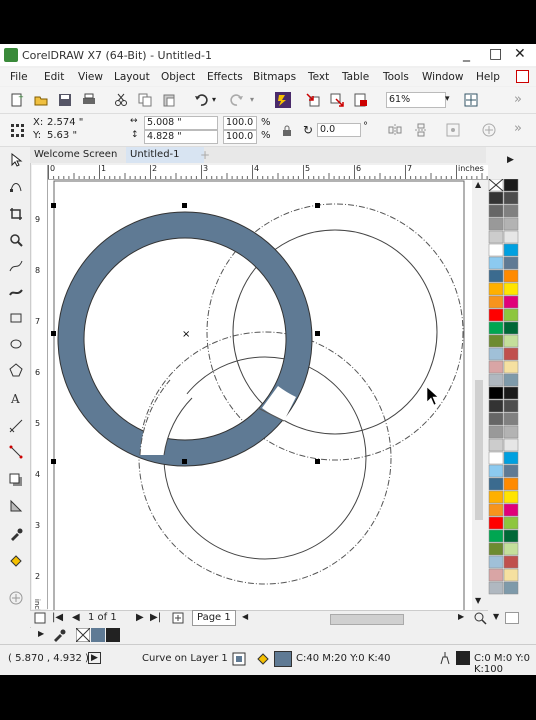 Image resolution: width=536 pixels, height=720 pixels. What do you see at coordinates (16, 344) in the screenshot?
I see `ellipse-tool-icon` at bounding box center [16, 344].